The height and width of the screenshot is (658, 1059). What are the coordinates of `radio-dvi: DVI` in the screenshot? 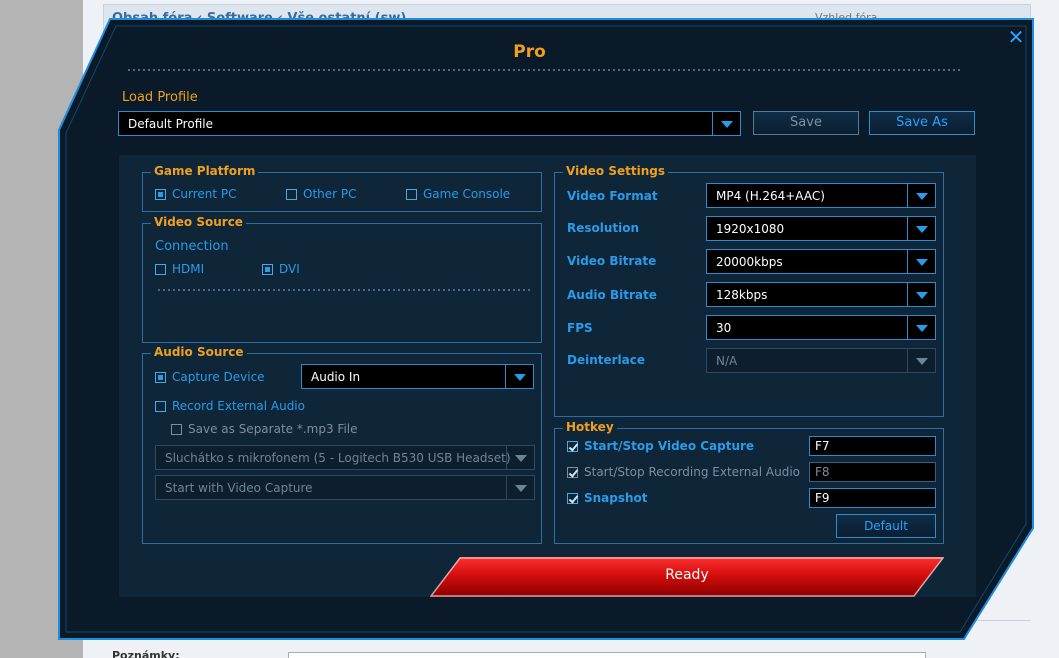 It's located at (281, 269).